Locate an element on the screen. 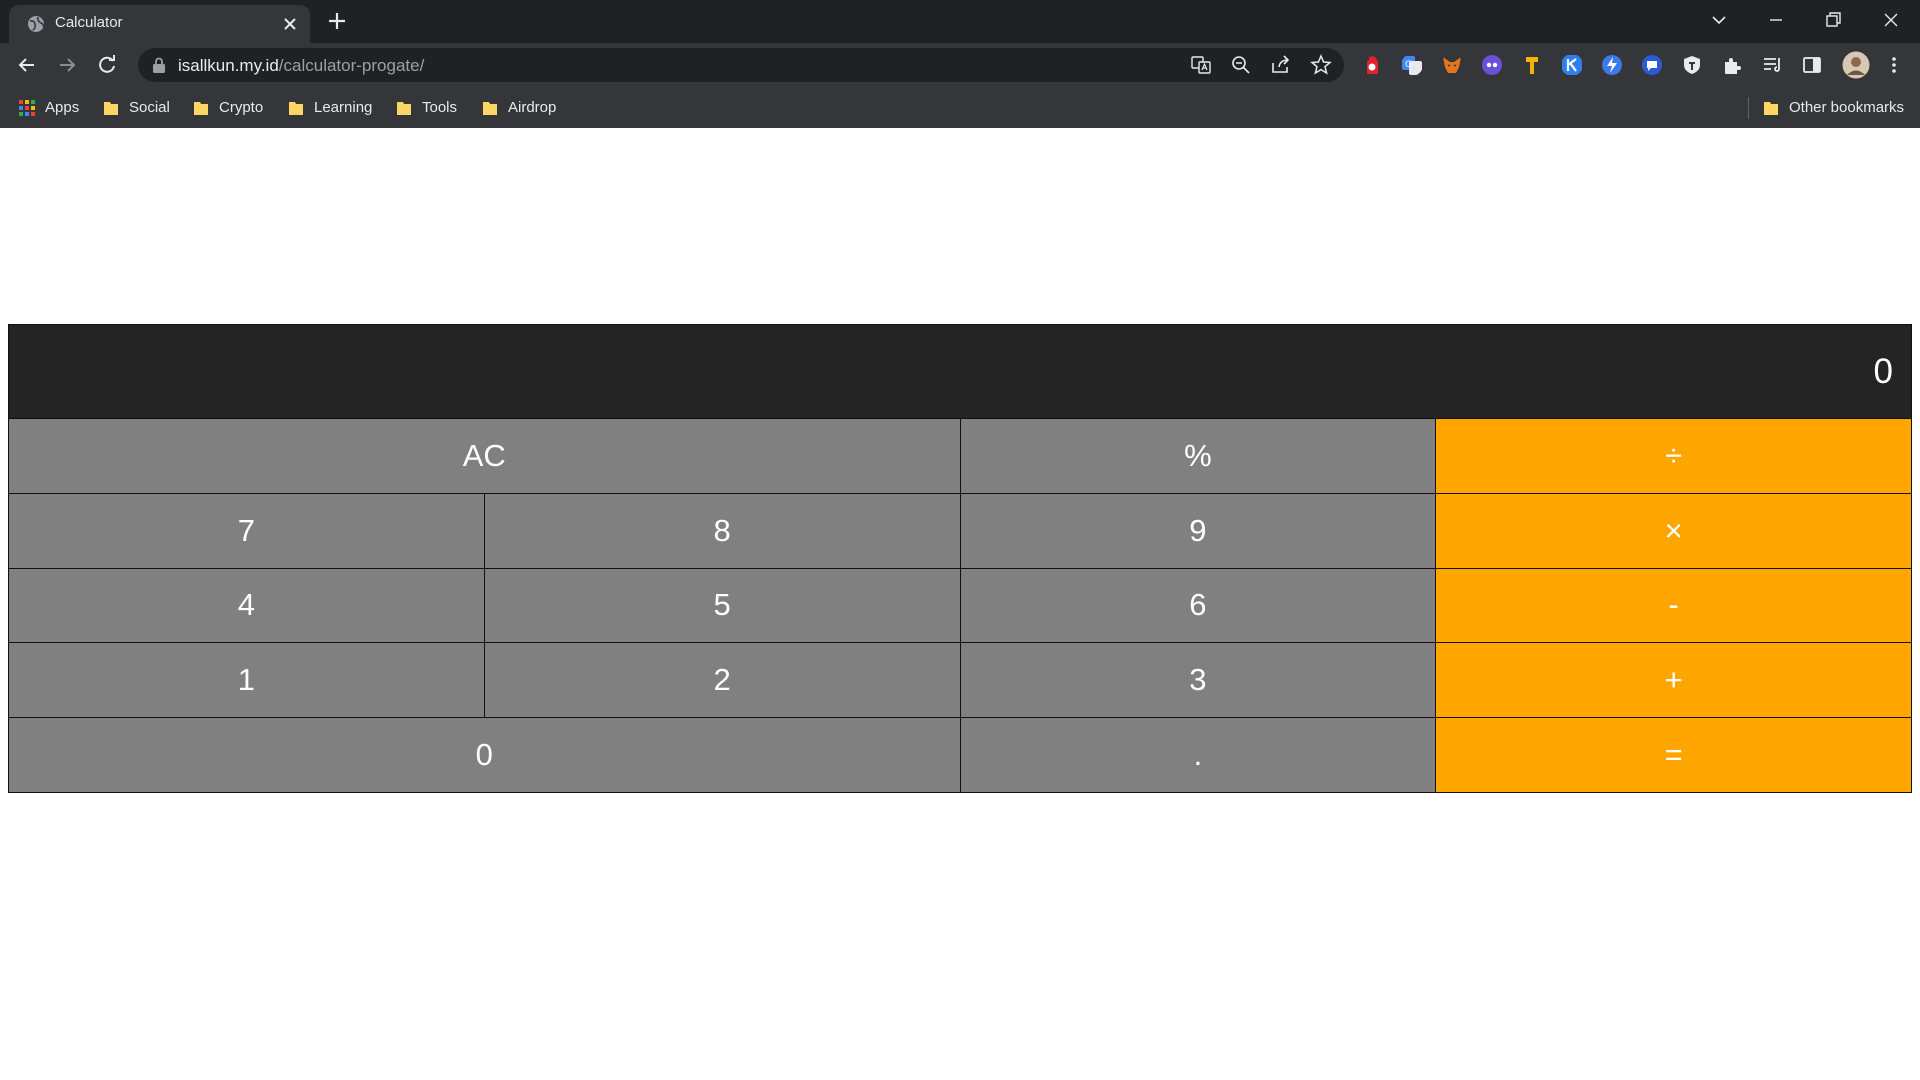  bookmark-label: Social is located at coordinates (149, 107).